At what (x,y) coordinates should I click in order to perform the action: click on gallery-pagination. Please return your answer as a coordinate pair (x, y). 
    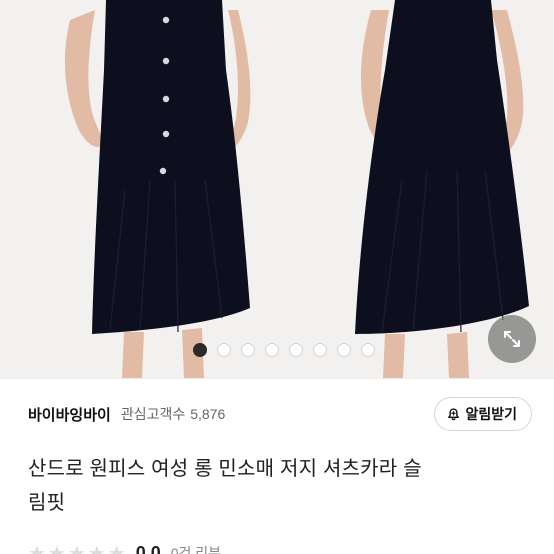
    Looking at the image, I should click on (277, 350).